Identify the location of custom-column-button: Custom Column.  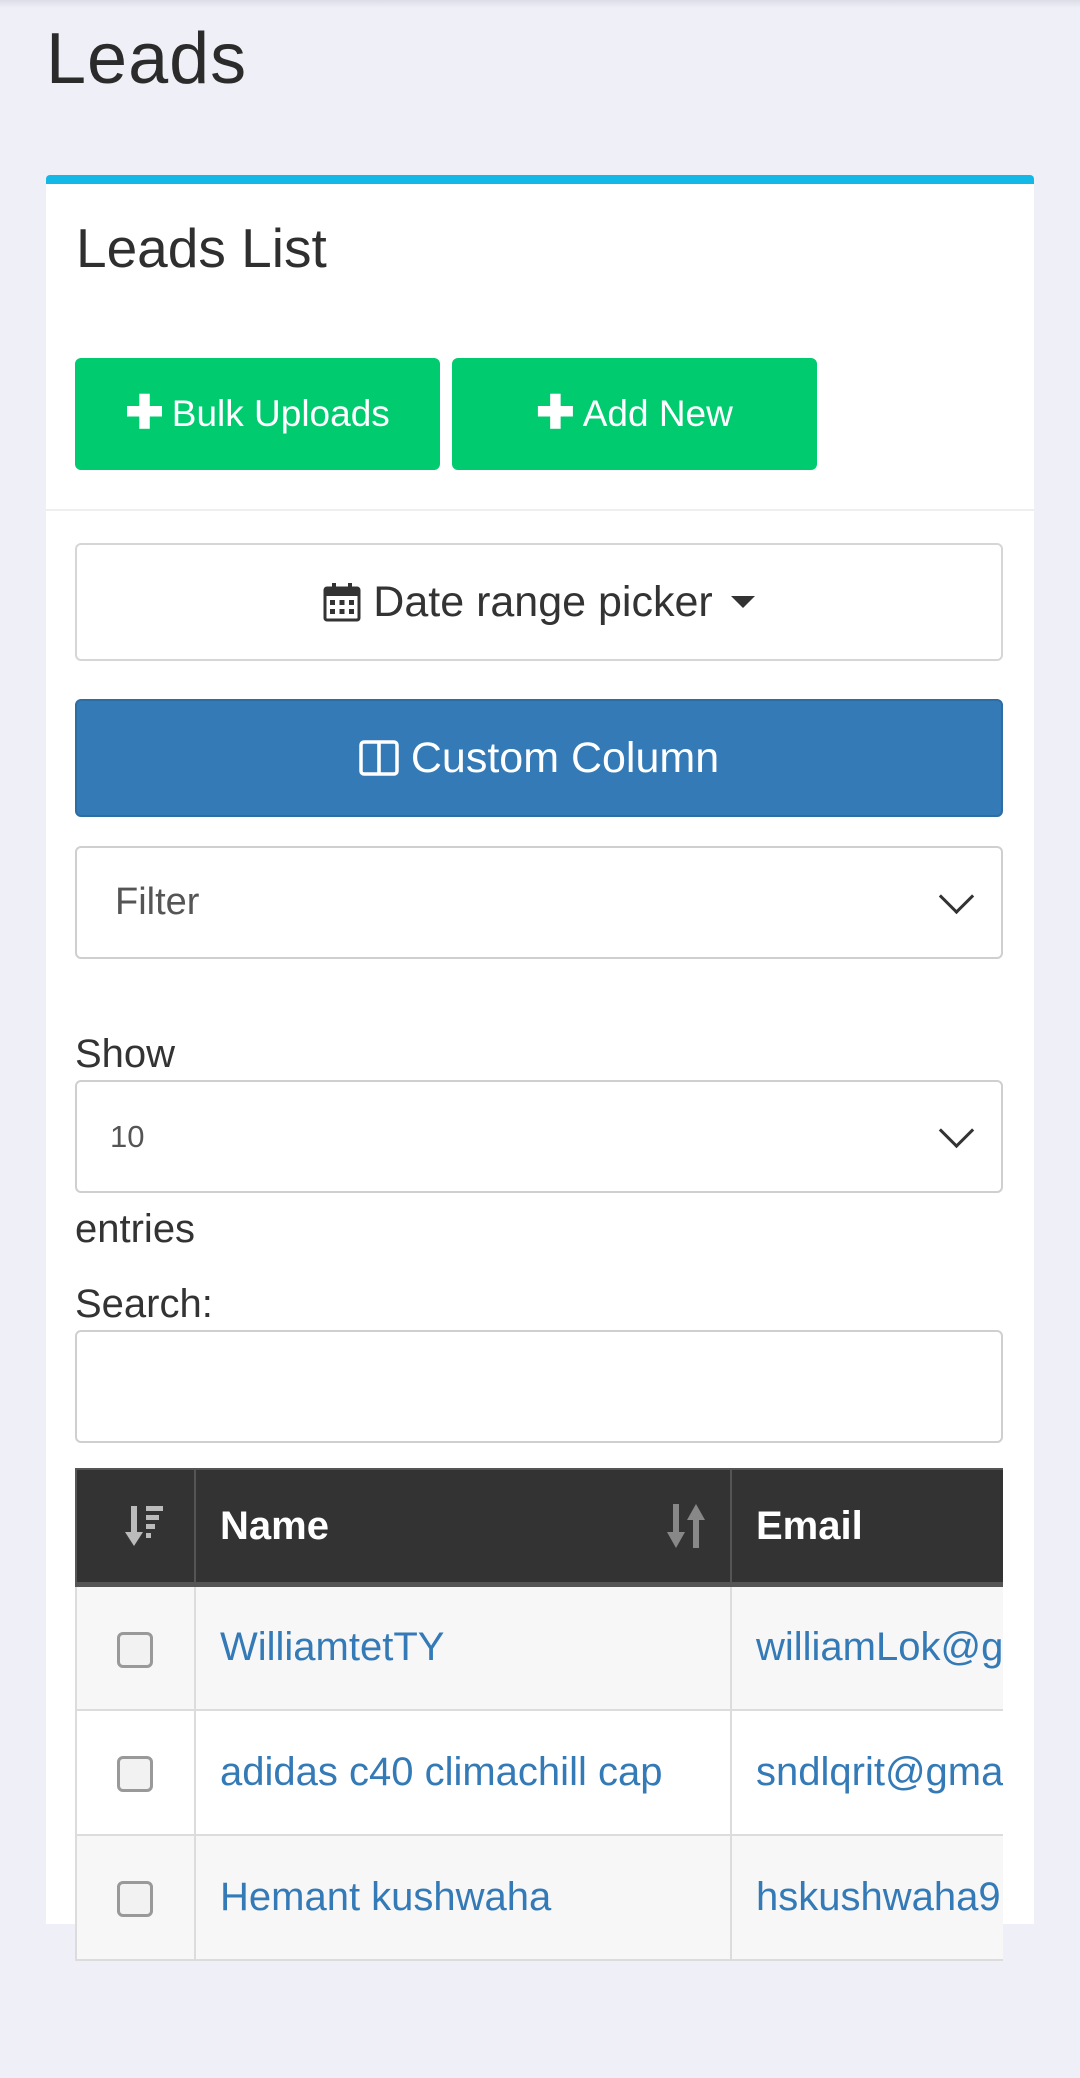
(539, 758).